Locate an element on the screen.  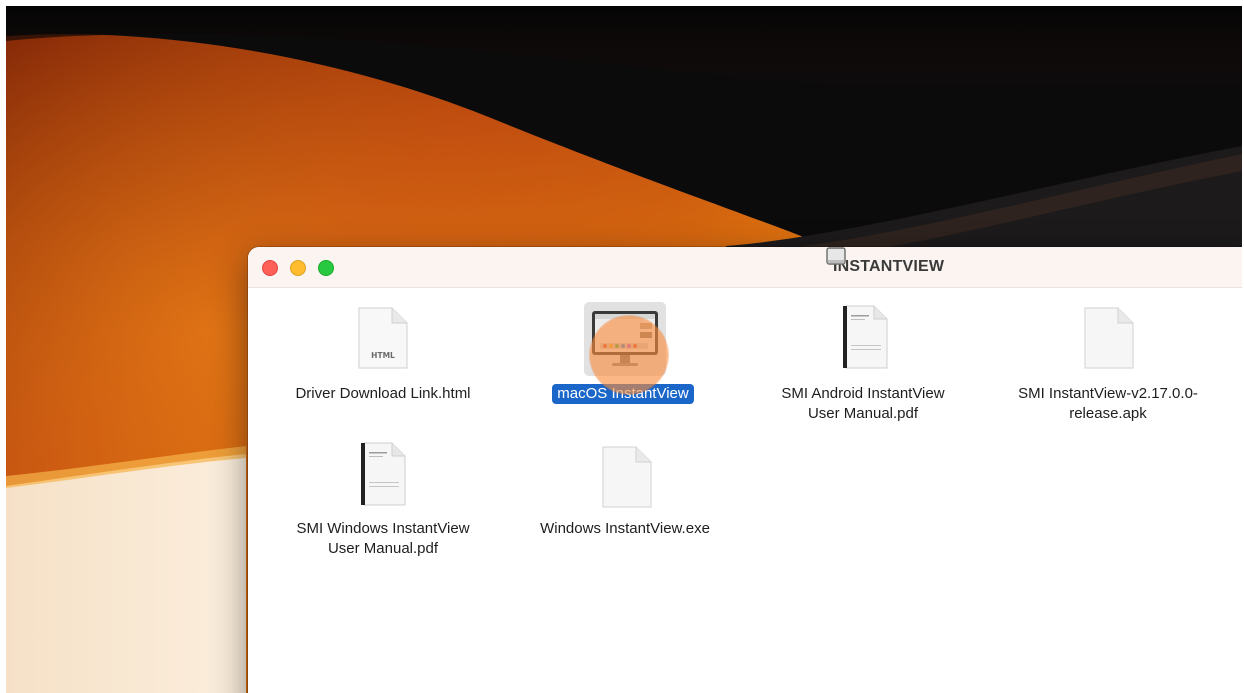
file-item-smi-instantview-apk: SMI InstantView-v2.17.0.0- release.apk is located at coordinates (1108, 362).